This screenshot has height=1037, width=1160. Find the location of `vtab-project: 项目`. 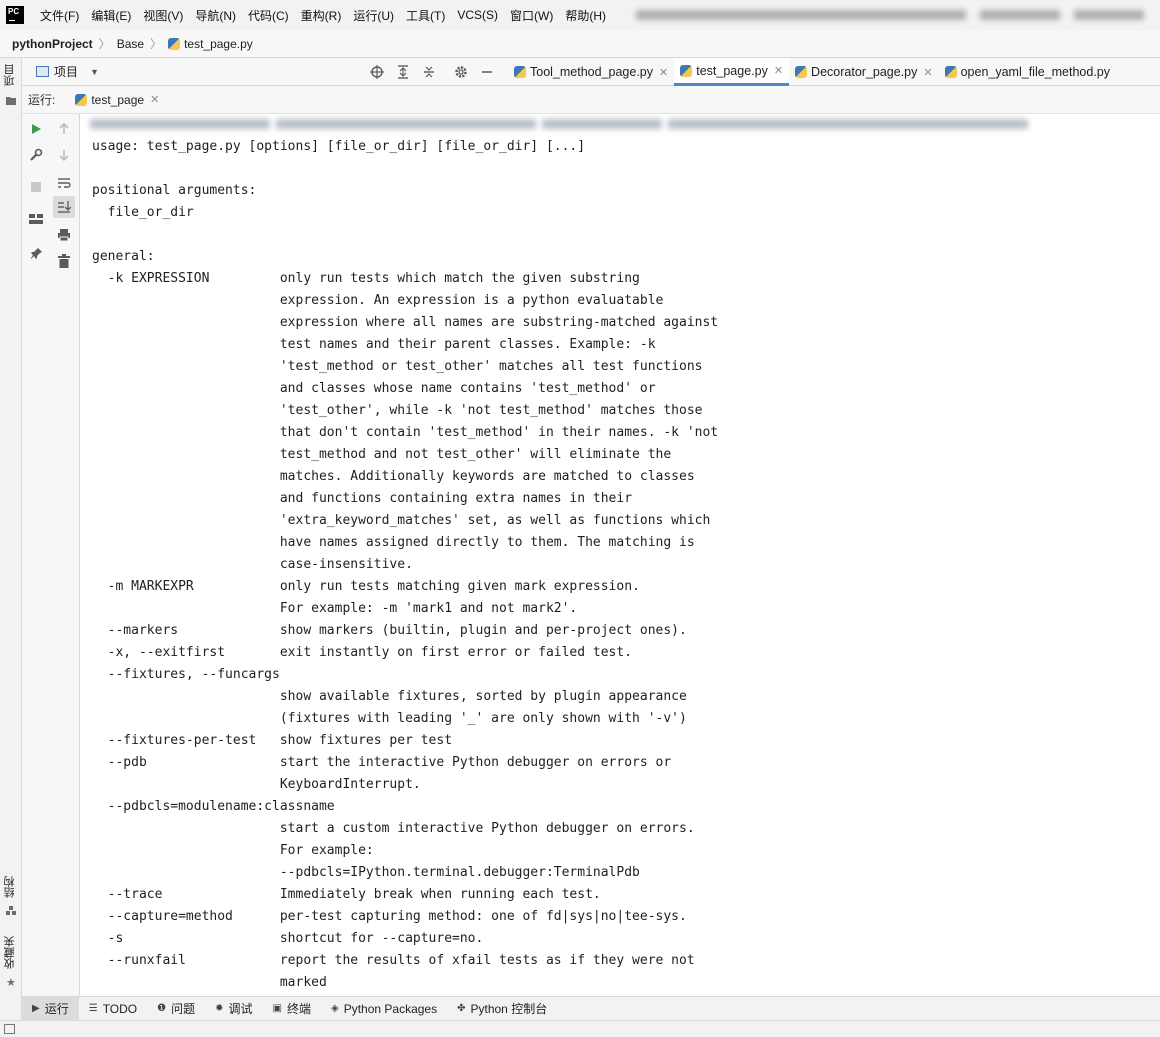

vtab-project: 项目 is located at coordinates (10, 75).